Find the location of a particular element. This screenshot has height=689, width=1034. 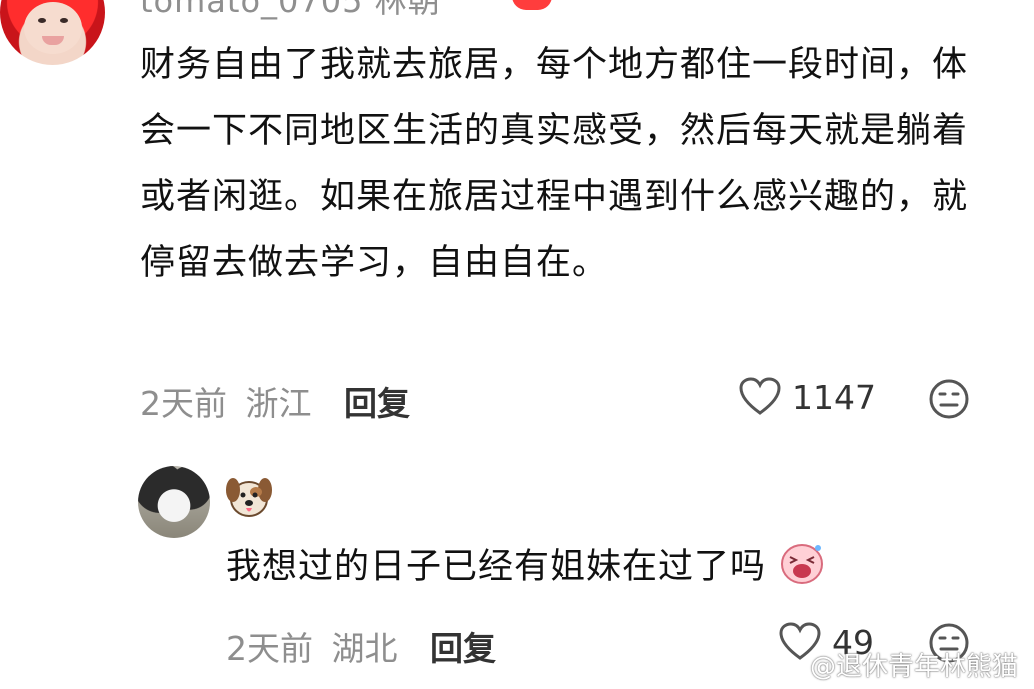

reply-time: 2天前 is located at coordinates (269, 648).